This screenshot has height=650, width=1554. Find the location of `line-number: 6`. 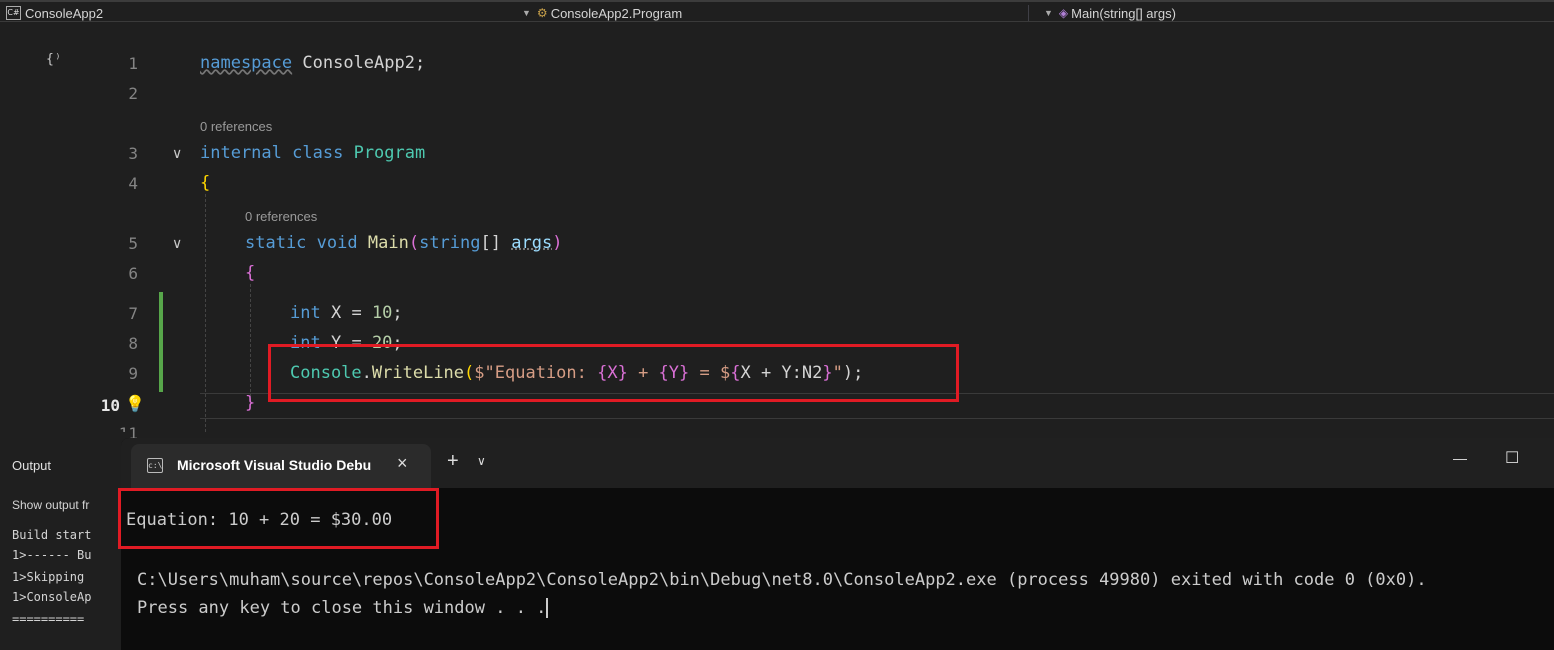

line-number: 6 is located at coordinates (133, 273).